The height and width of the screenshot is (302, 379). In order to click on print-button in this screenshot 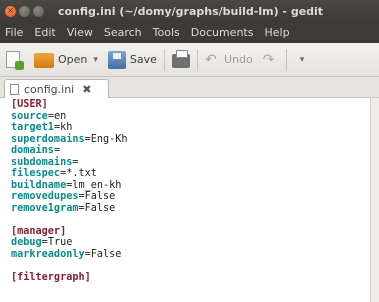, I will do `click(180, 58)`.